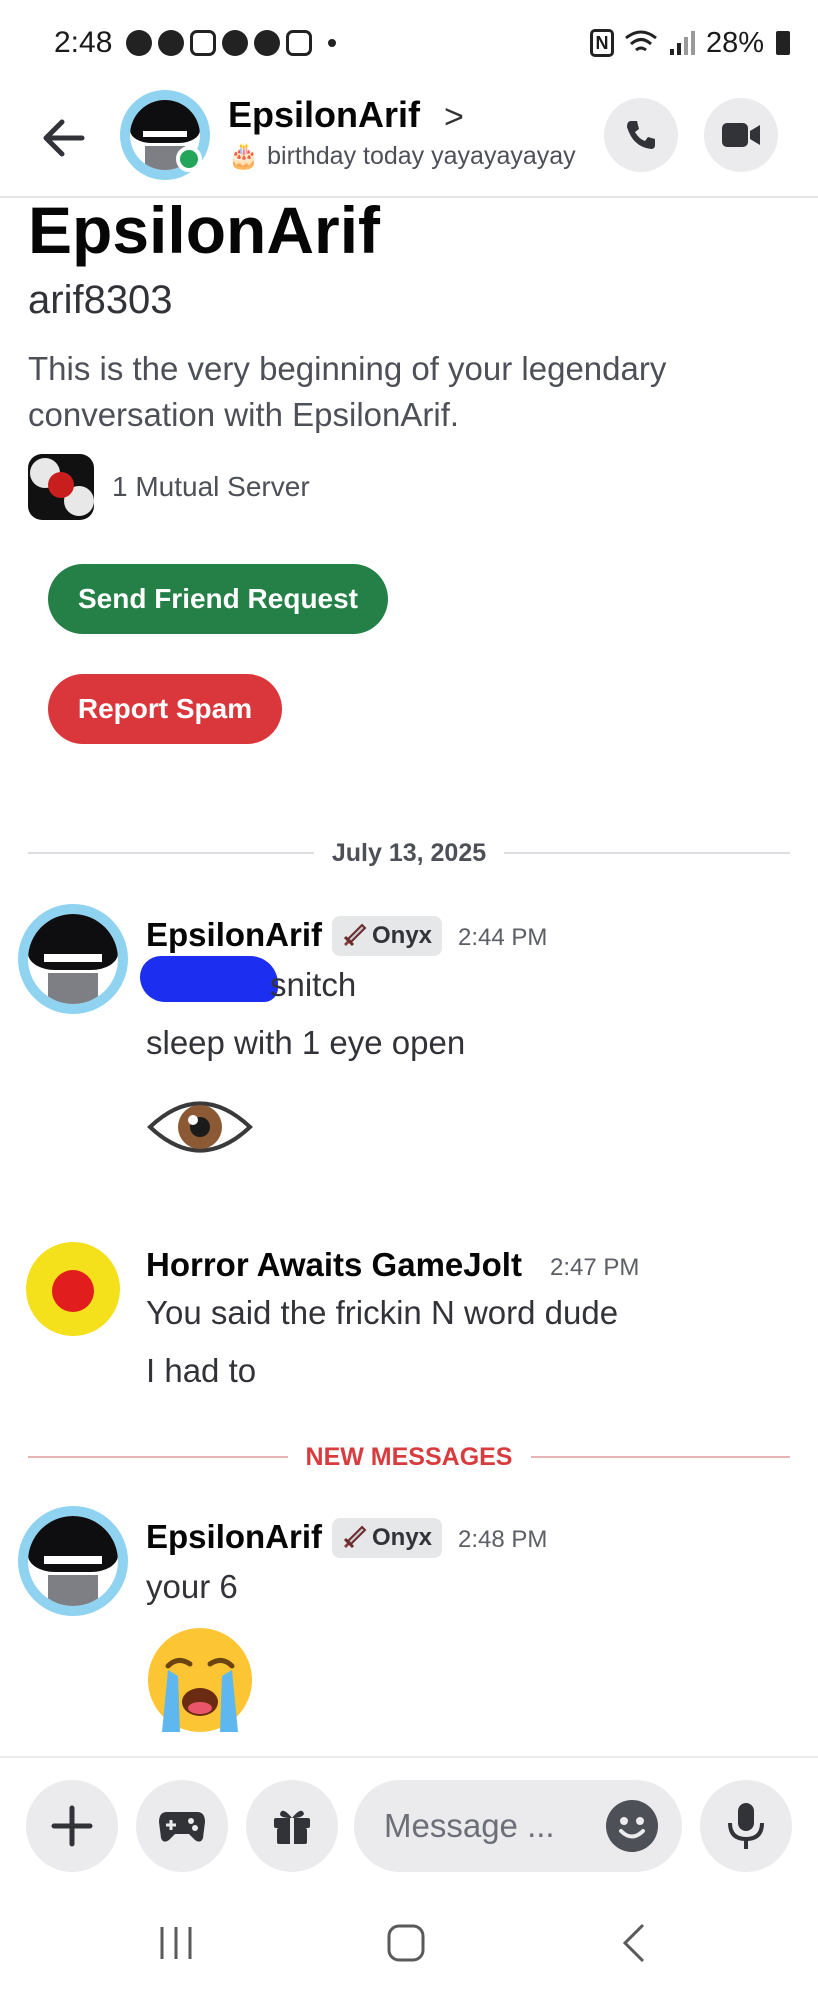  Describe the element at coordinates (203, 43) in the screenshot. I see `instagram-icon` at that location.